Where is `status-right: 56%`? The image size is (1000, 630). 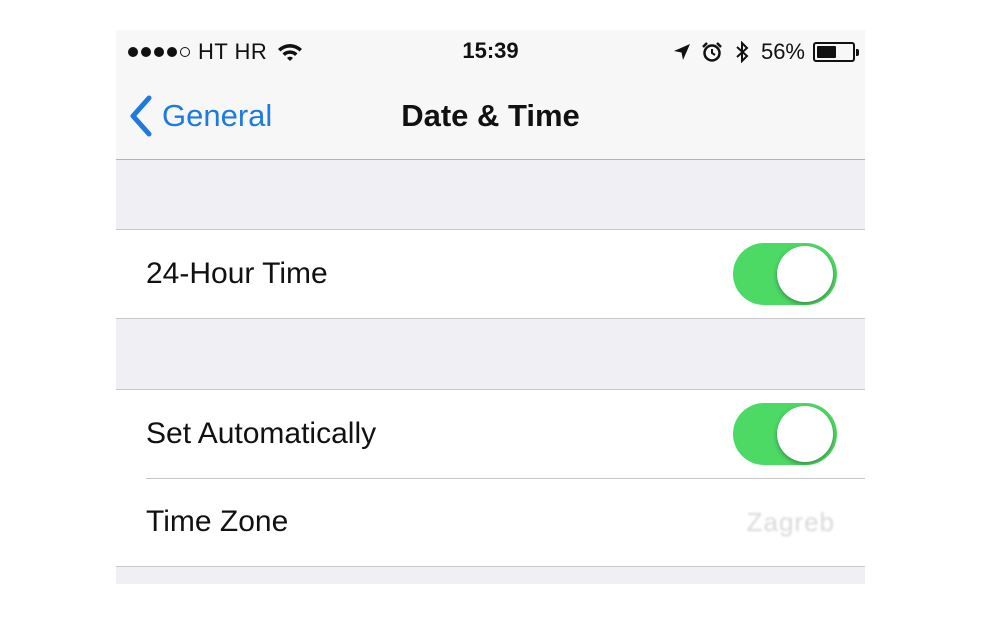 status-right: 56% is located at coordinates (765, 51).